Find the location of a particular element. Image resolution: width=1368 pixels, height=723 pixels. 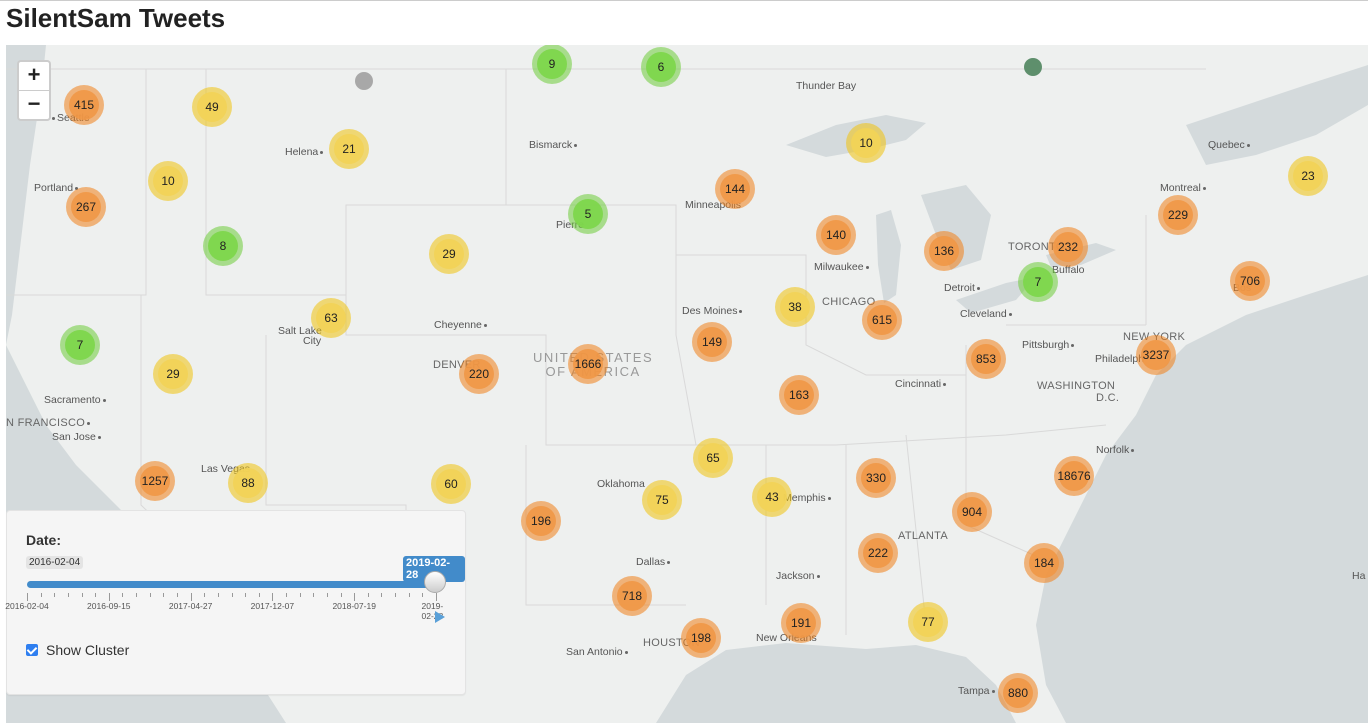

cluster-santafe: 60 is located at coordinates (451, 484).